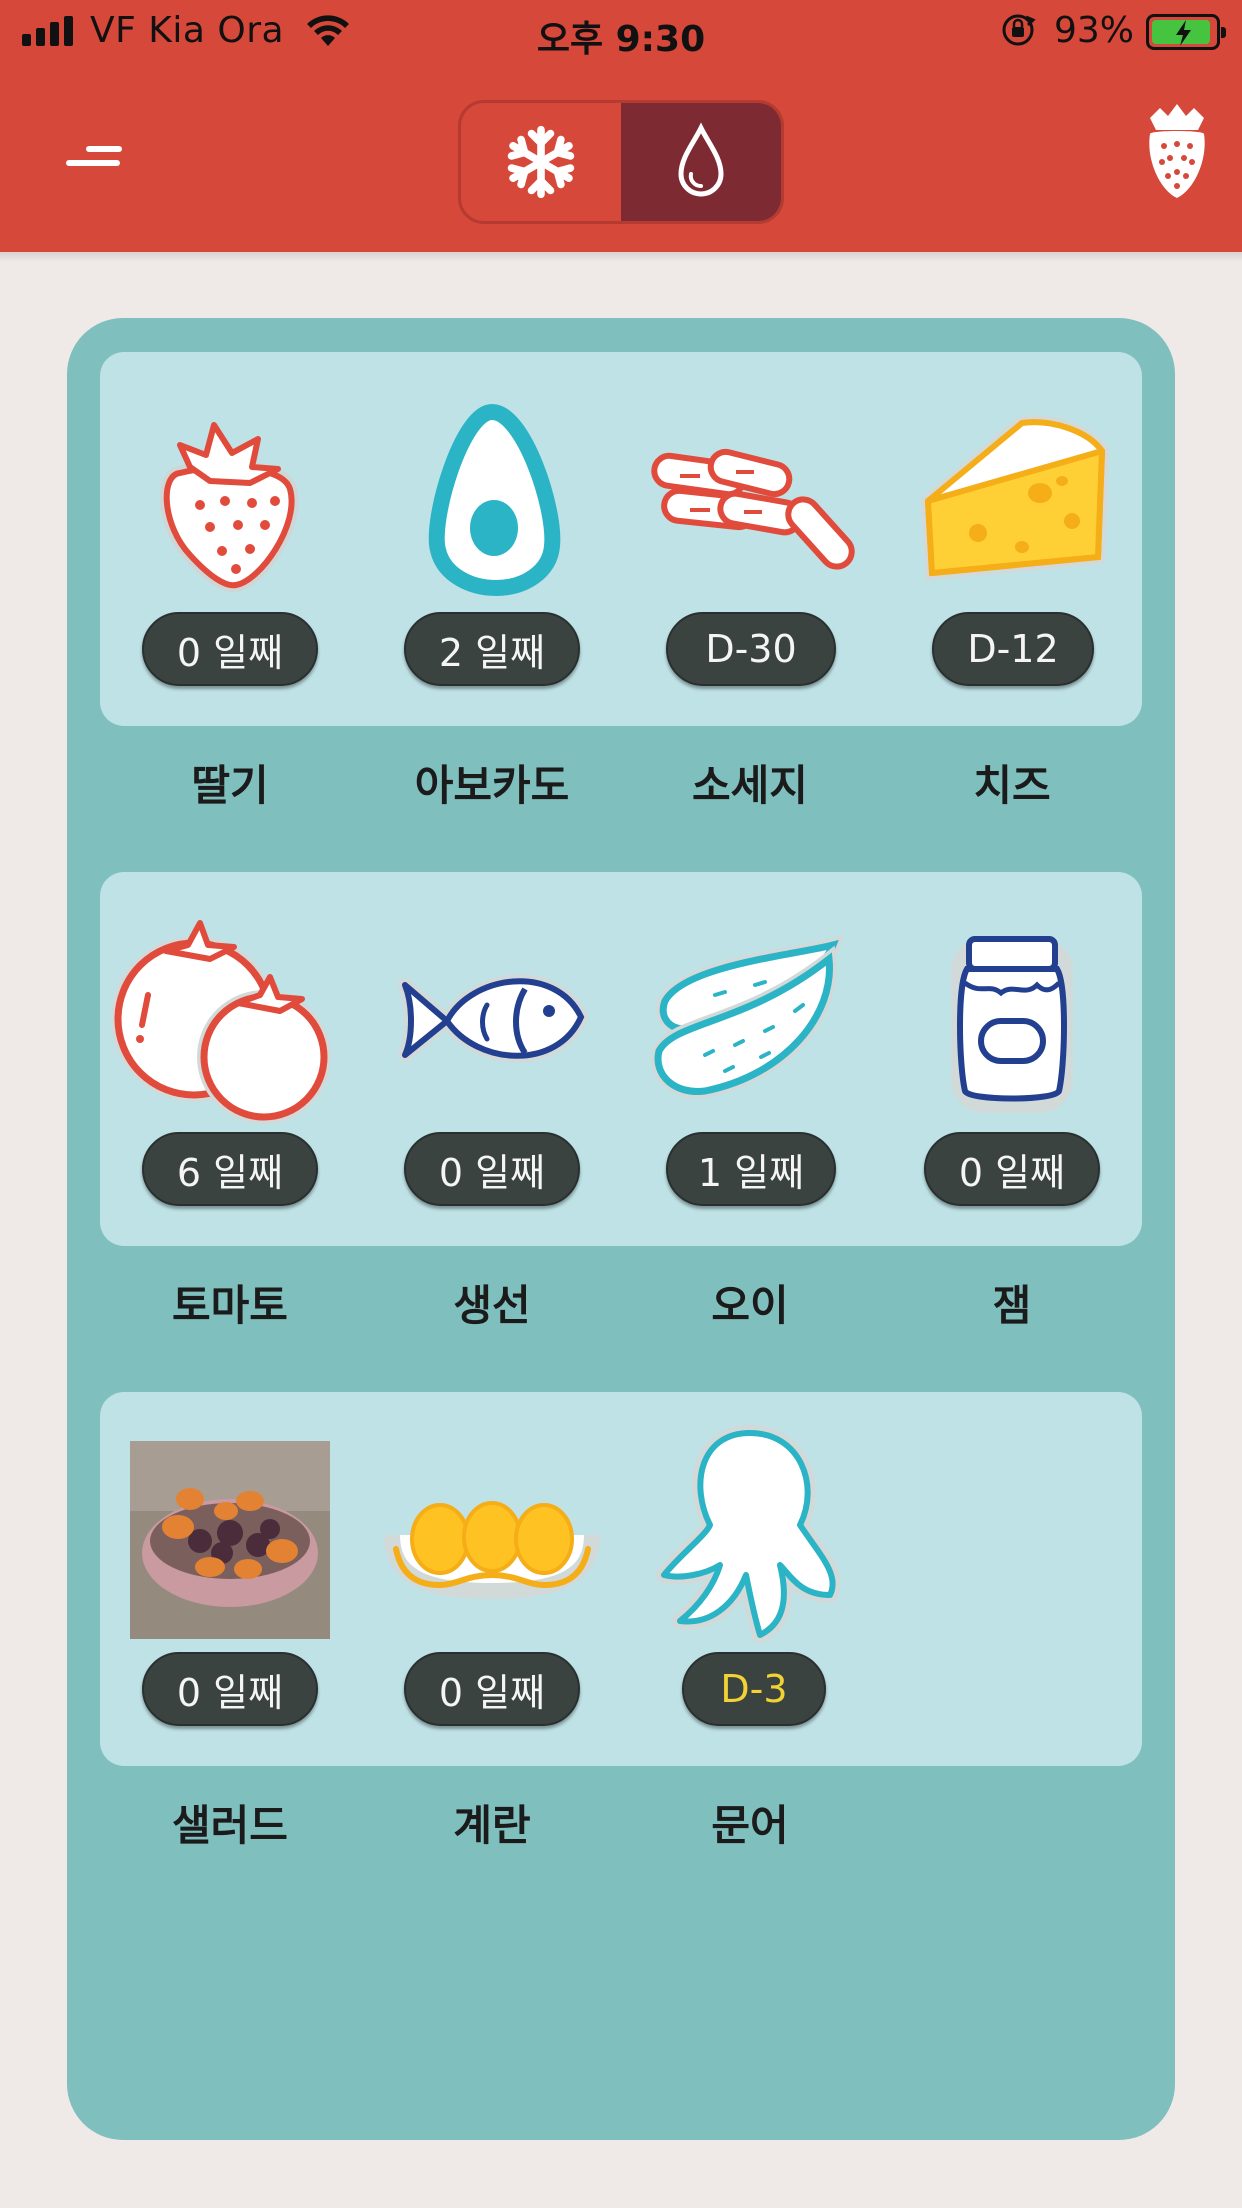 This screenshot has width=1242, height=2208. I want to click on food-expiry-badge: D-12, so click(1013, 649).